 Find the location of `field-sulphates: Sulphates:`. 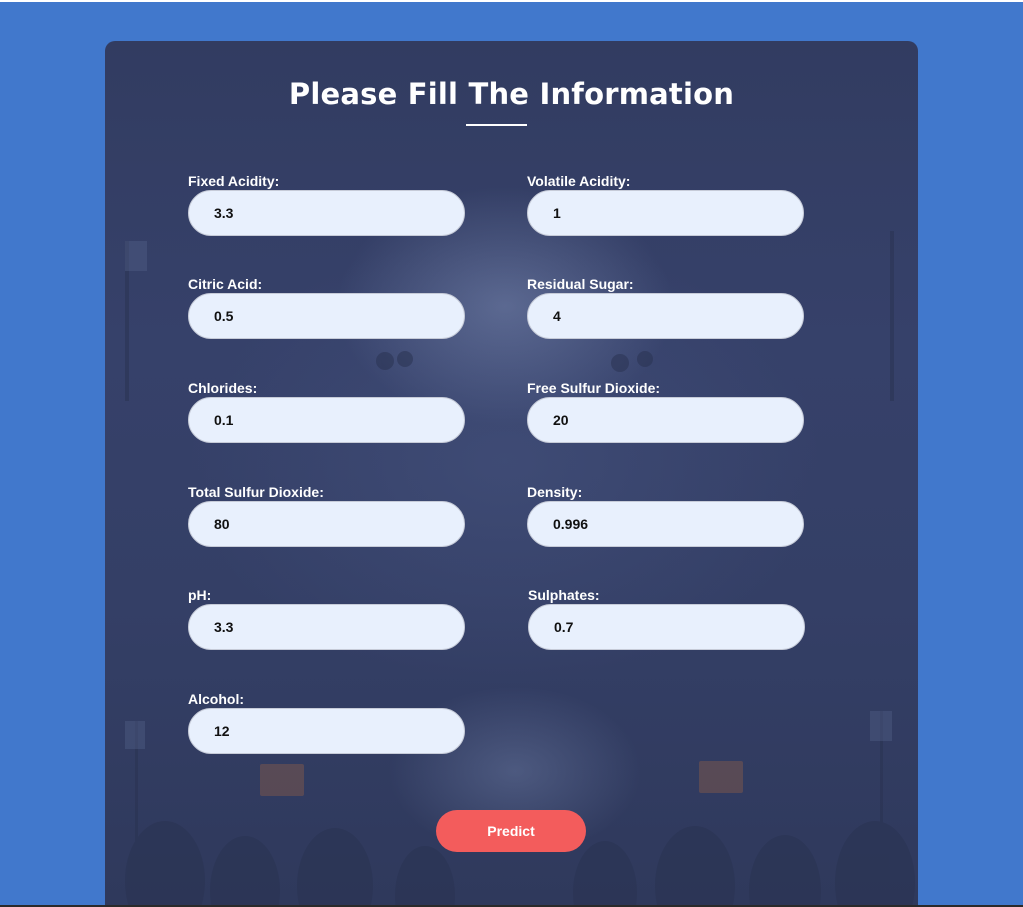

field-sulphates: Sulphates: is located at coordinates (667, 618).